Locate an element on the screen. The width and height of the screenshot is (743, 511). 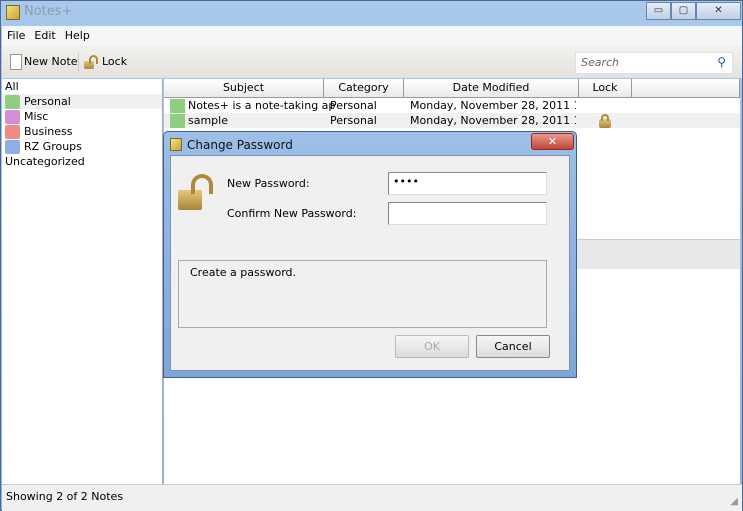
category-uncategorized: Uncategorized is located at coordinates (82, 161).